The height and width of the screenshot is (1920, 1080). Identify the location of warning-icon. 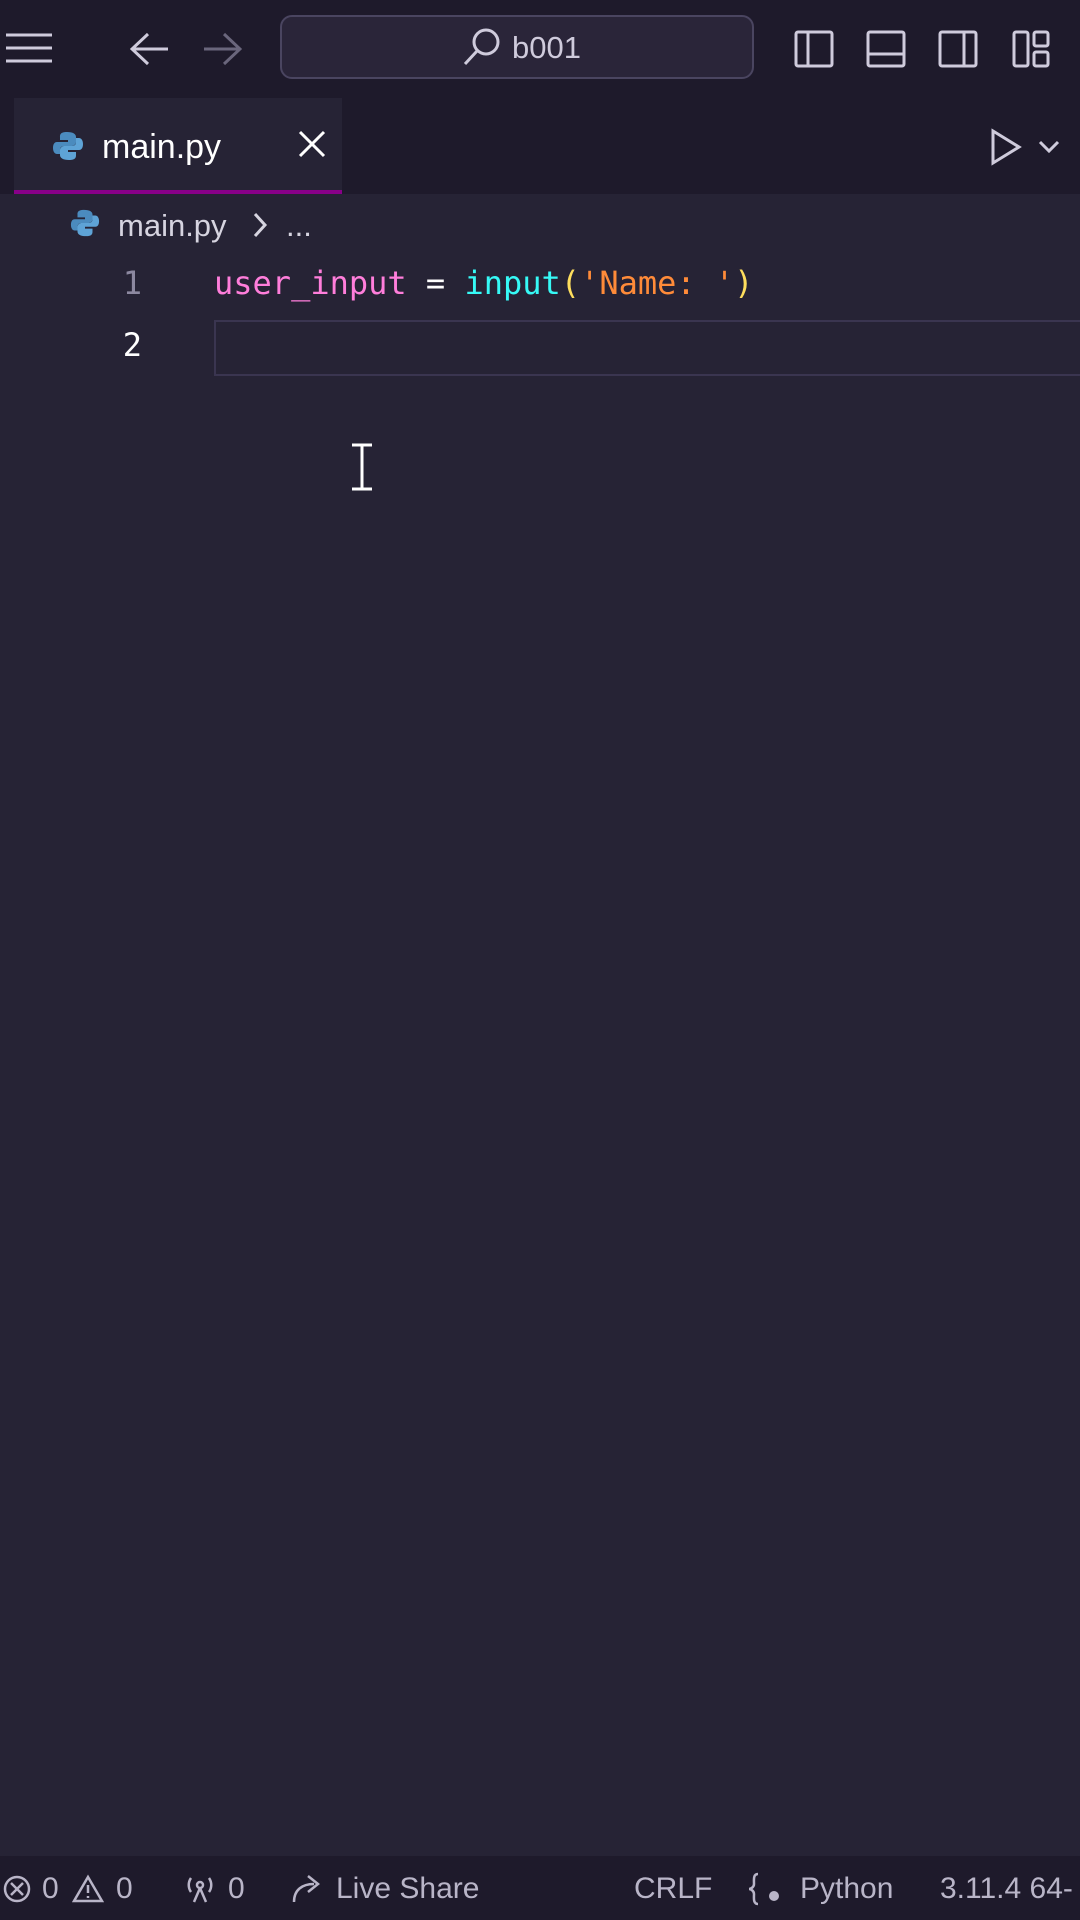
(88, 1893).